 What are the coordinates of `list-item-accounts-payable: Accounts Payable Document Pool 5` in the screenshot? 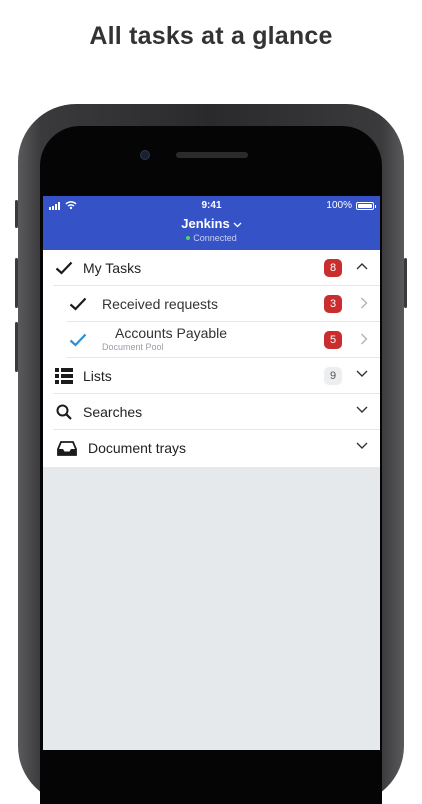 It's located at (223, 340).